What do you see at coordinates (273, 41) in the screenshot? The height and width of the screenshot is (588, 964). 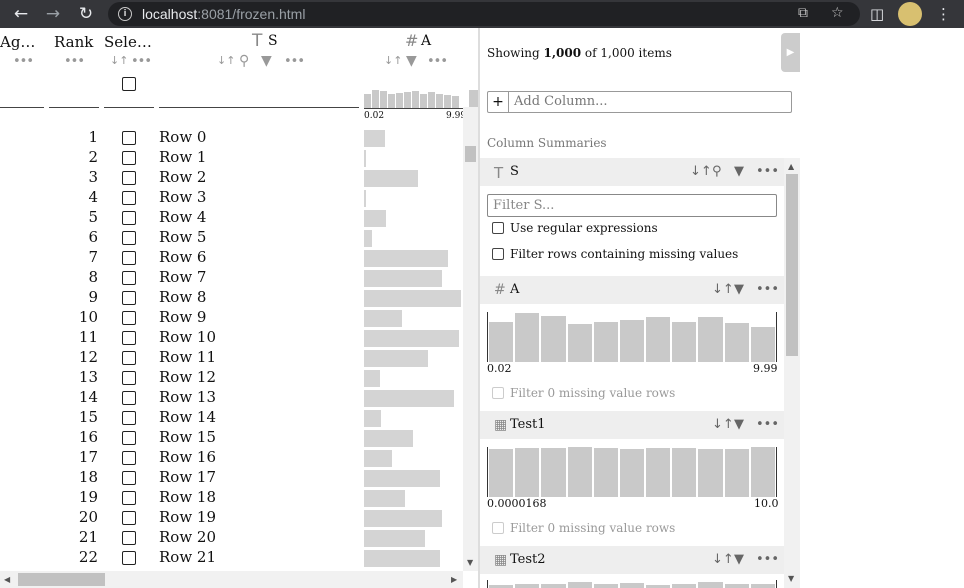 I see `header-s: S` at bounding box center [273, 41].